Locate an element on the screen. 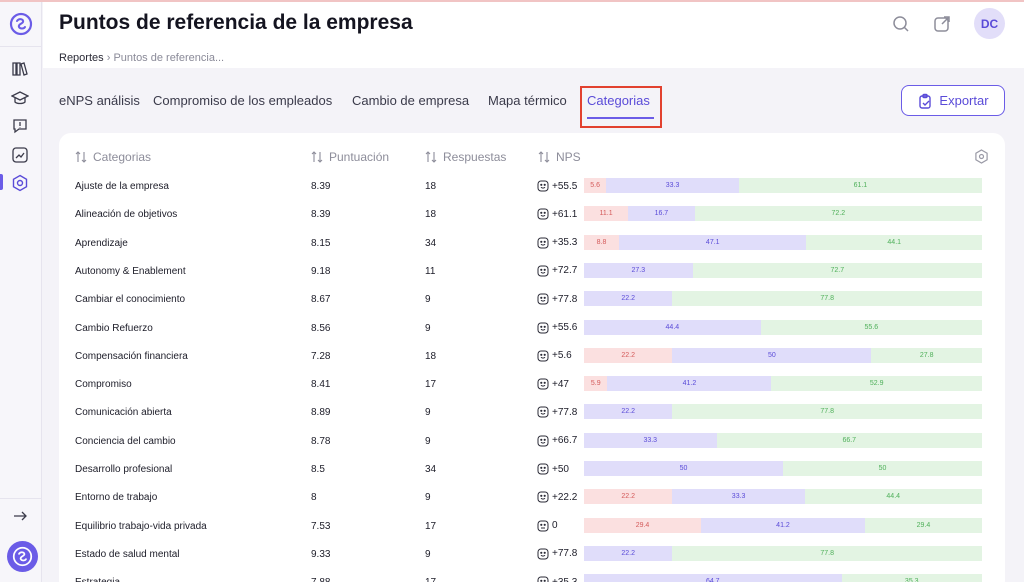  column-header-label: Puntuación is located at coordinates (359, 157).